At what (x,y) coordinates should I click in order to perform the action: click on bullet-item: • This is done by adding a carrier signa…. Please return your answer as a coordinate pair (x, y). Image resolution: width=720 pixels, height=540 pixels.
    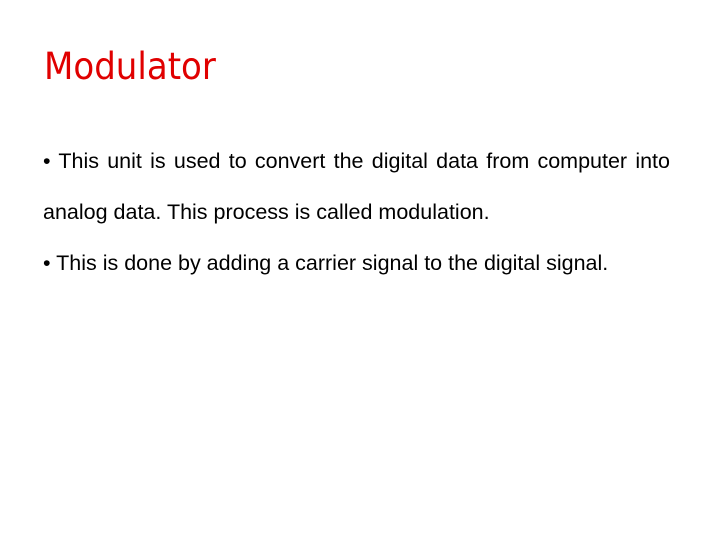
    Looking at the image, I should click on (326, 263).